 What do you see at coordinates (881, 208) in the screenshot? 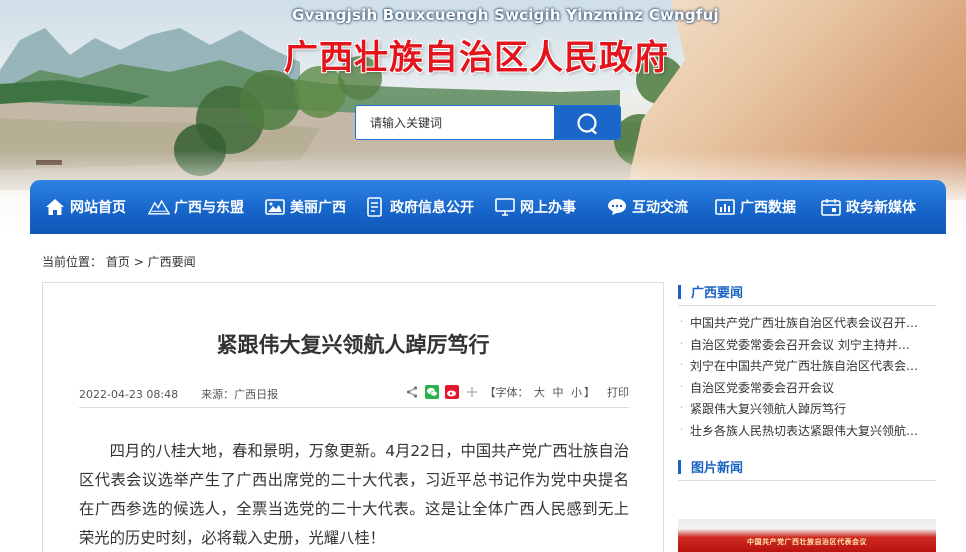
I see `nav-item-label: 政务新媒体` at bounding box center [881, 208].